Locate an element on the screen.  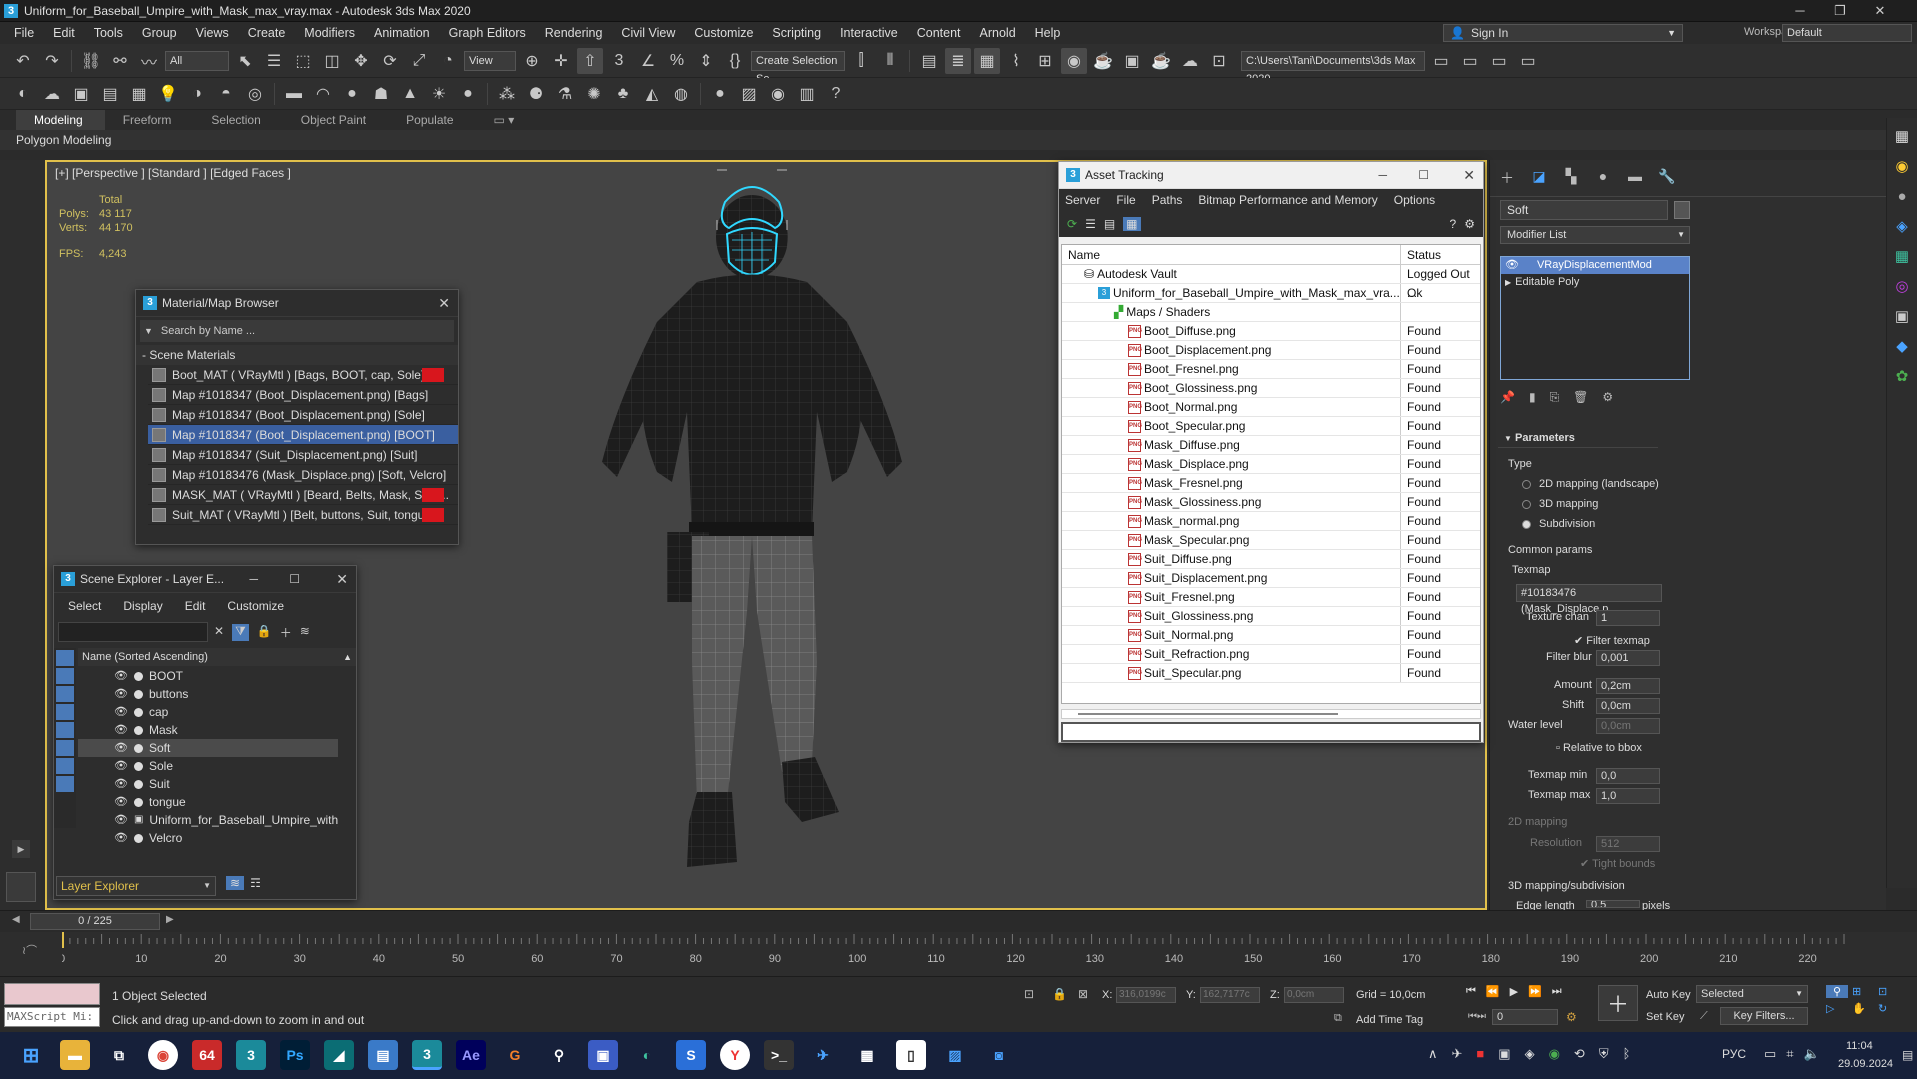
texture-chan-spinner: 1 is located at coordinates (1628, 618).